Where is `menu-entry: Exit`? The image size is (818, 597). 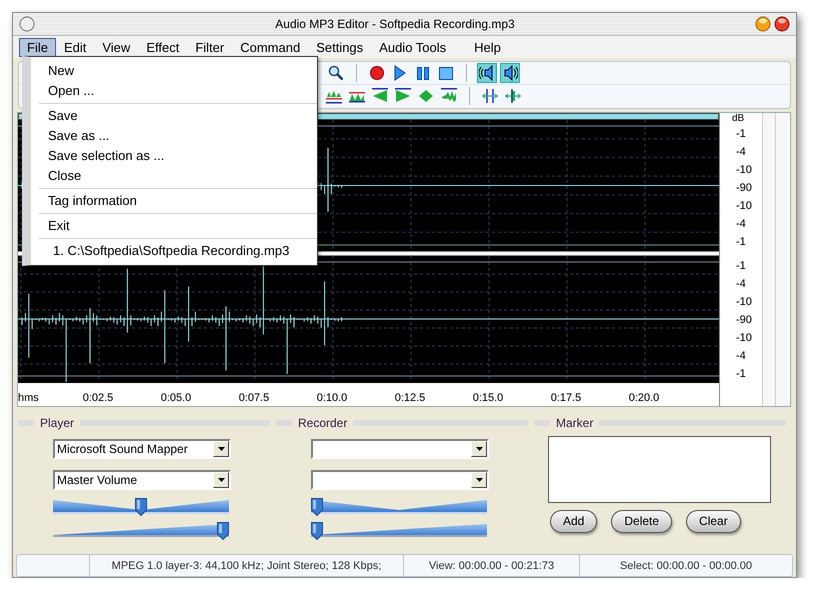 menu-entry: Exit is located at coordinates (178, 226).